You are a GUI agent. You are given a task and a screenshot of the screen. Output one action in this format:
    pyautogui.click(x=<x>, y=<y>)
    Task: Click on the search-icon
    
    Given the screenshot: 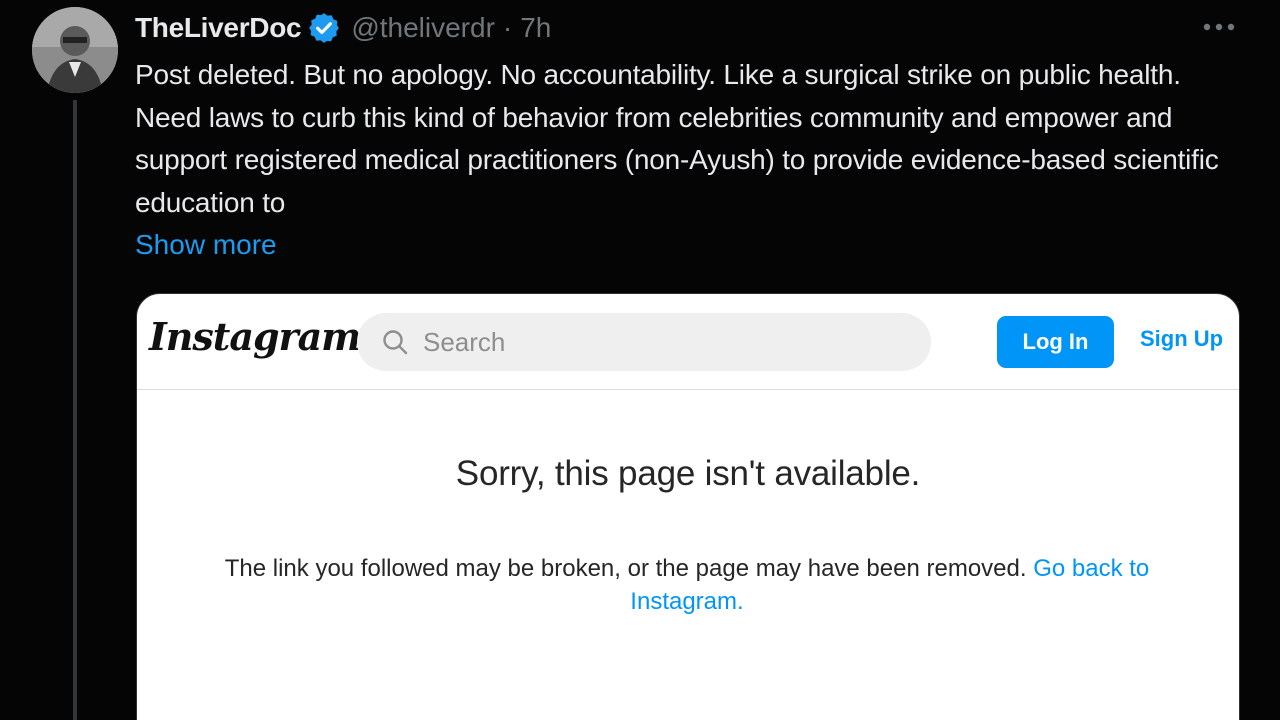 What is the action you would take?
    pyautogui.click(x=395, y=342)
    